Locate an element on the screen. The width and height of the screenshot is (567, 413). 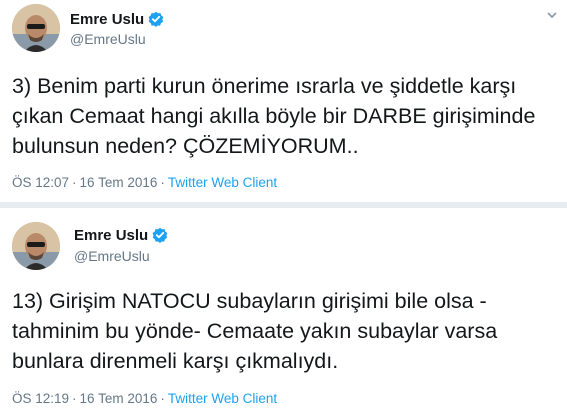
tweet-divider is located at coordinates (283, 205).